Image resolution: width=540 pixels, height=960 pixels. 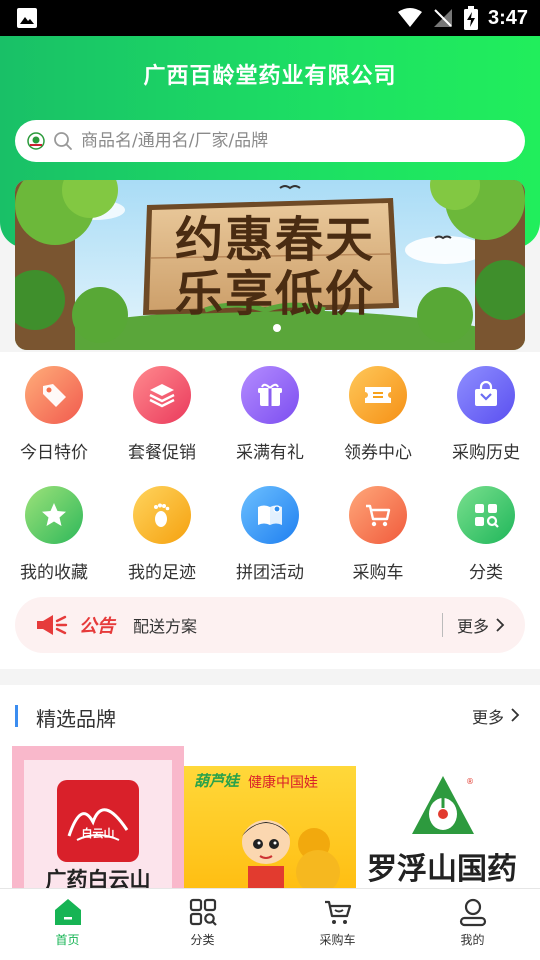 I want to click on shortcut-label: 分类, so click(x=486, y=573).